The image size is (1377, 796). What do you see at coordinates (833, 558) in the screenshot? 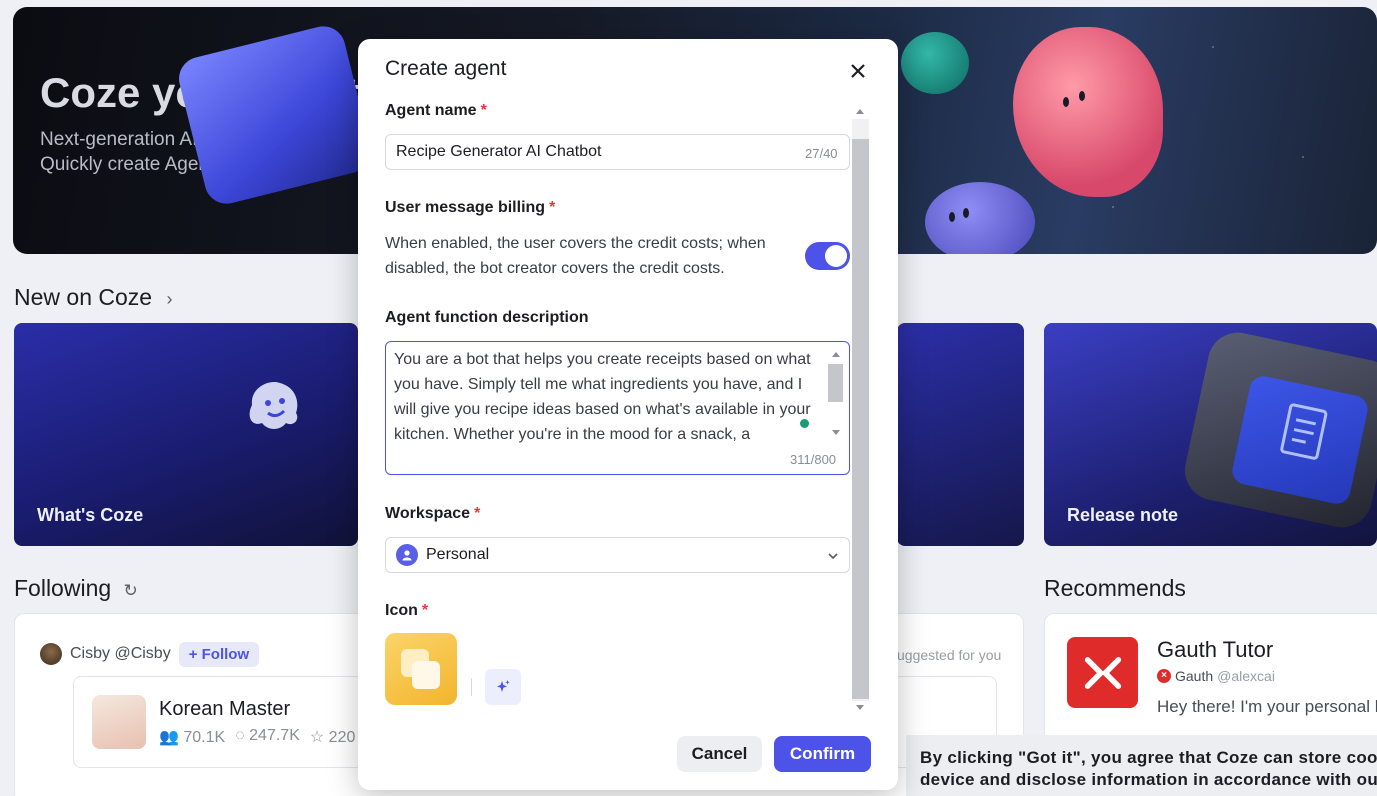
I see `chevron-down-icon` at bounding box center [833, 558].